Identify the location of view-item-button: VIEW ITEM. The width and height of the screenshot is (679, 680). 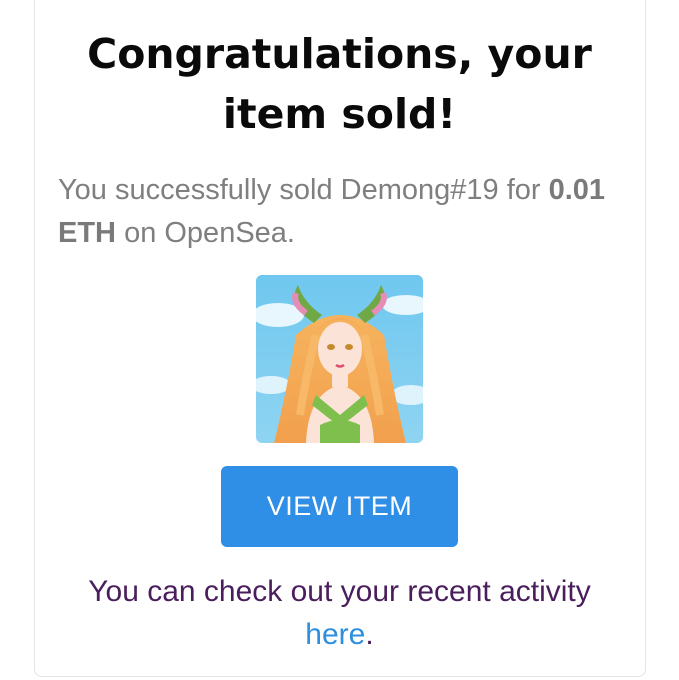
(339, 506).